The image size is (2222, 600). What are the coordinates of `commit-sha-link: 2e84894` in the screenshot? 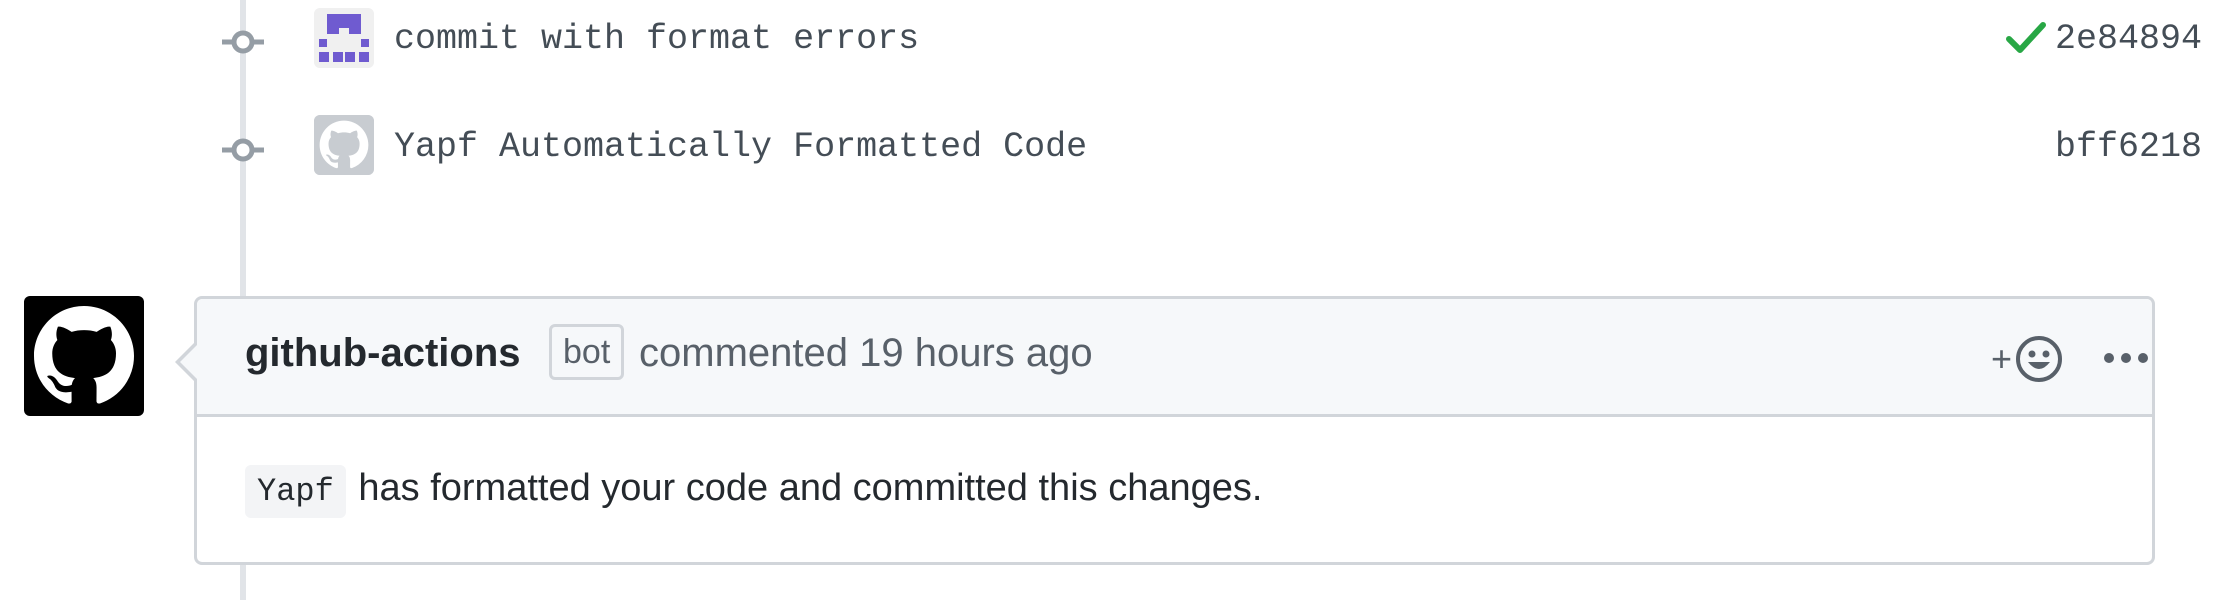 It's located at (2128, 39).